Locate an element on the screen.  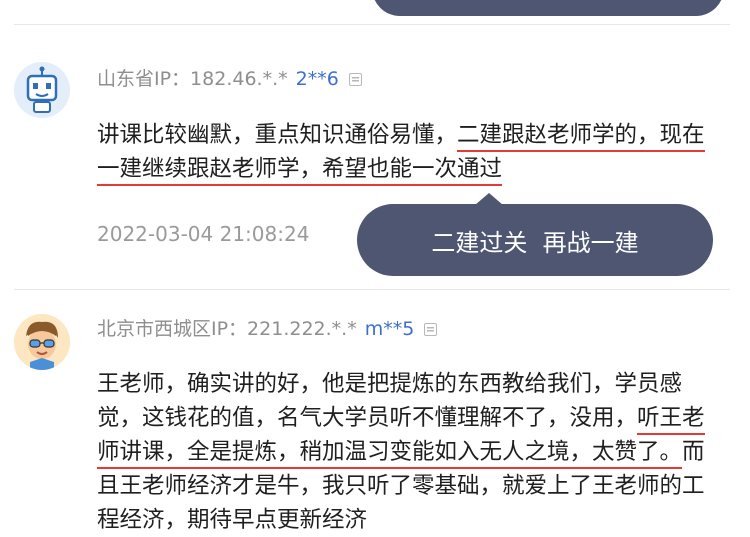
boy-avatar-icon is located at coordinates (42, 342).